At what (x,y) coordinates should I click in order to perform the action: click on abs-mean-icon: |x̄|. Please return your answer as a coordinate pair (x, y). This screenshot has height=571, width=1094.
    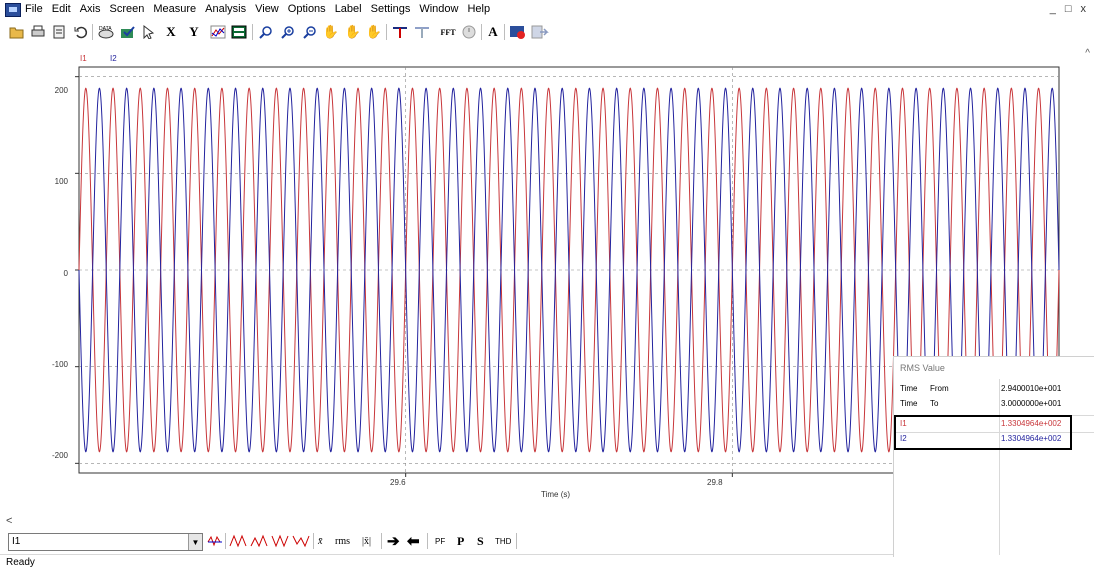
    Looking at the image, I should click on (369, 541).